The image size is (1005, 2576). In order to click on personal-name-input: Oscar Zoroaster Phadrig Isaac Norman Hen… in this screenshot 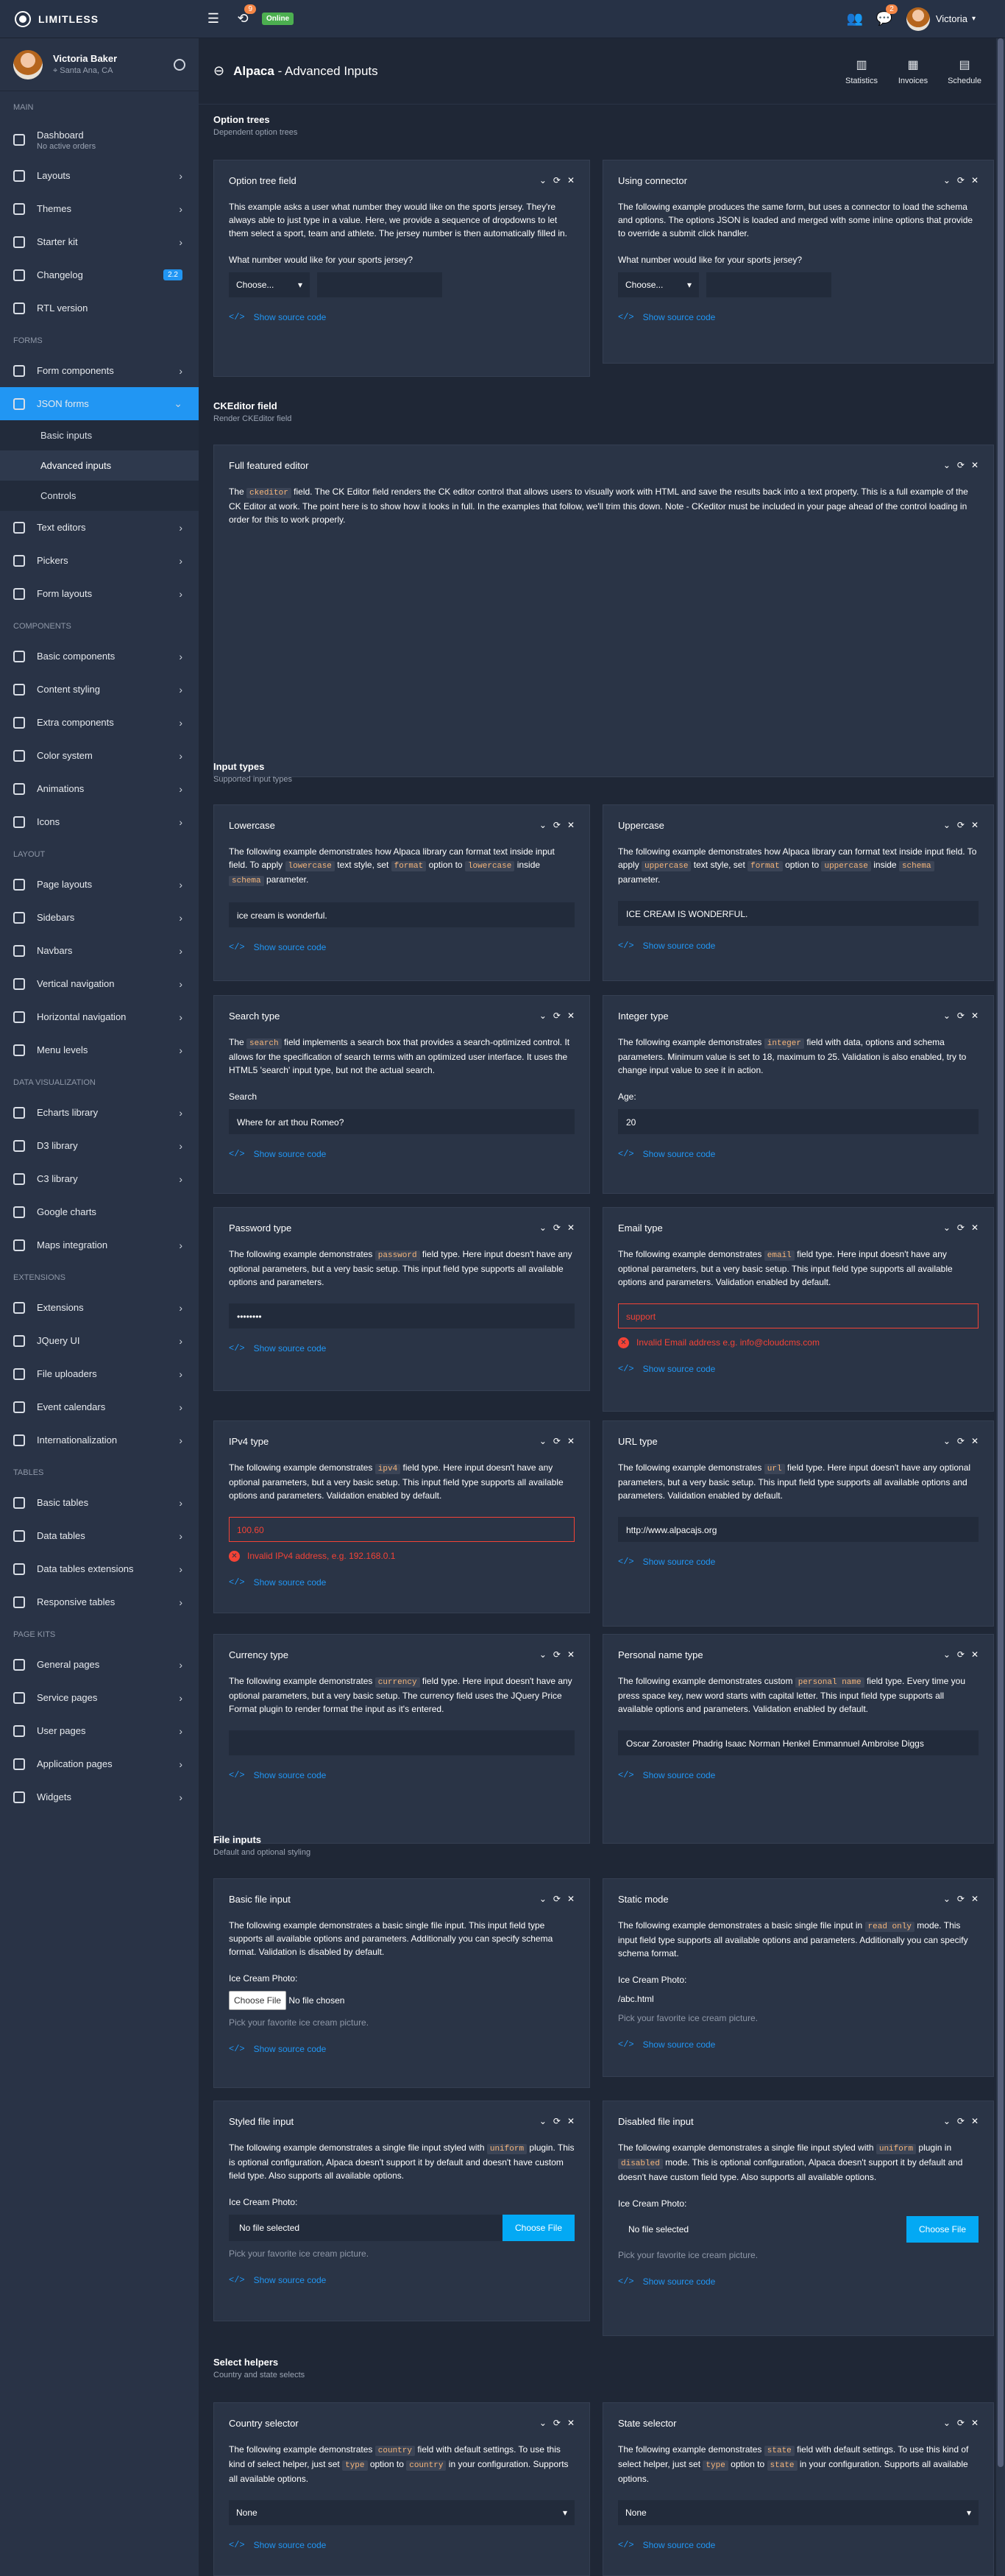, I will do `click(798, 1742)`.